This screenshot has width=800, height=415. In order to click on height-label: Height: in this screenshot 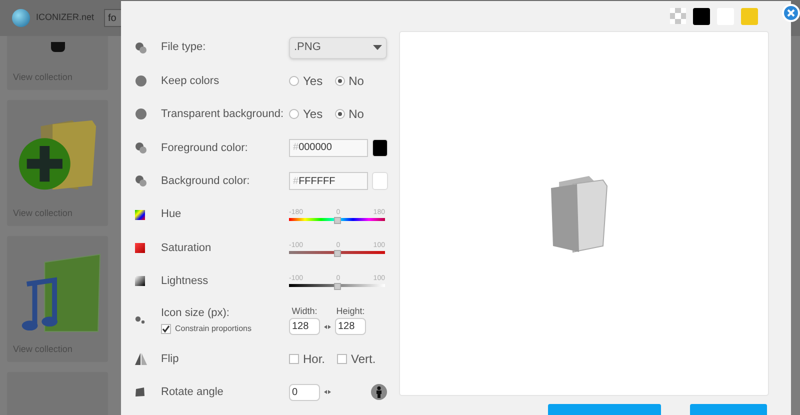, I will do `click(350, 311)`.